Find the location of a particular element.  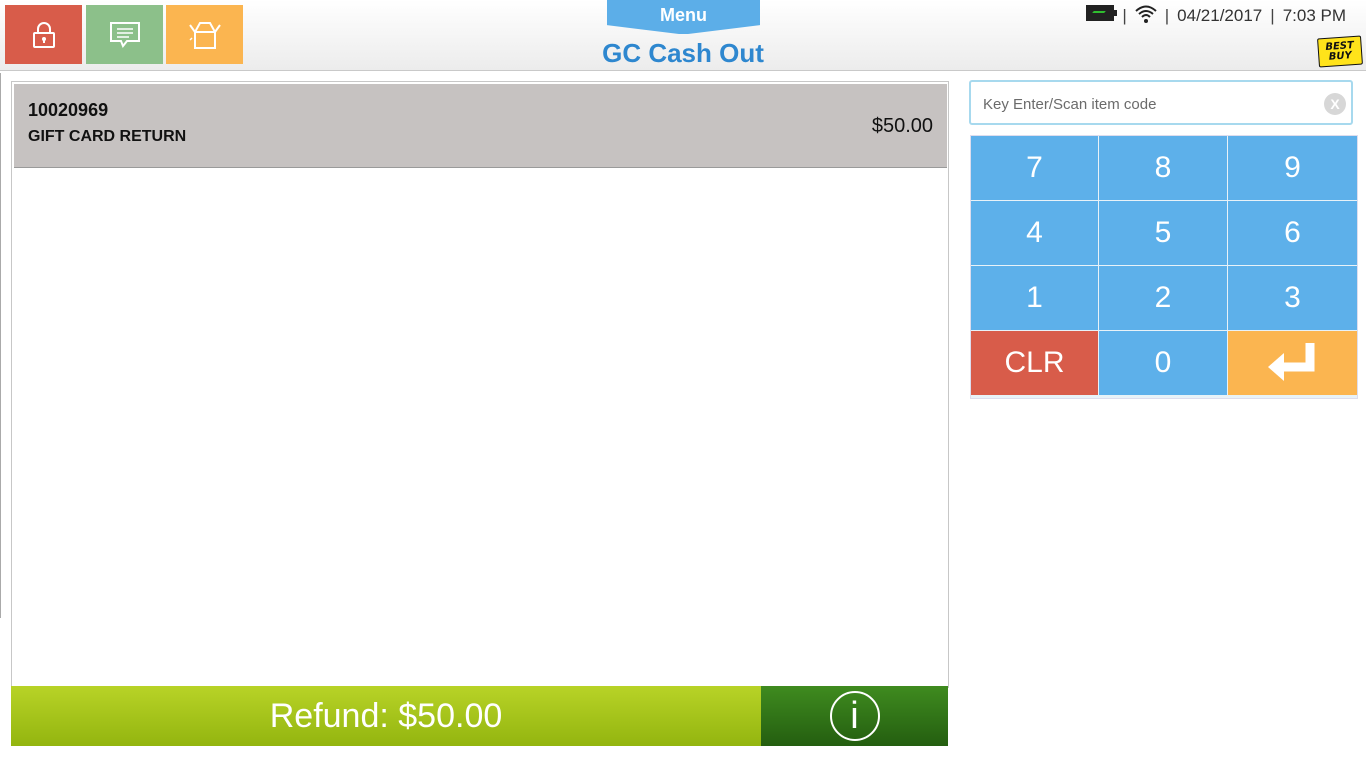

box-button is located at coordinates (204, 34).